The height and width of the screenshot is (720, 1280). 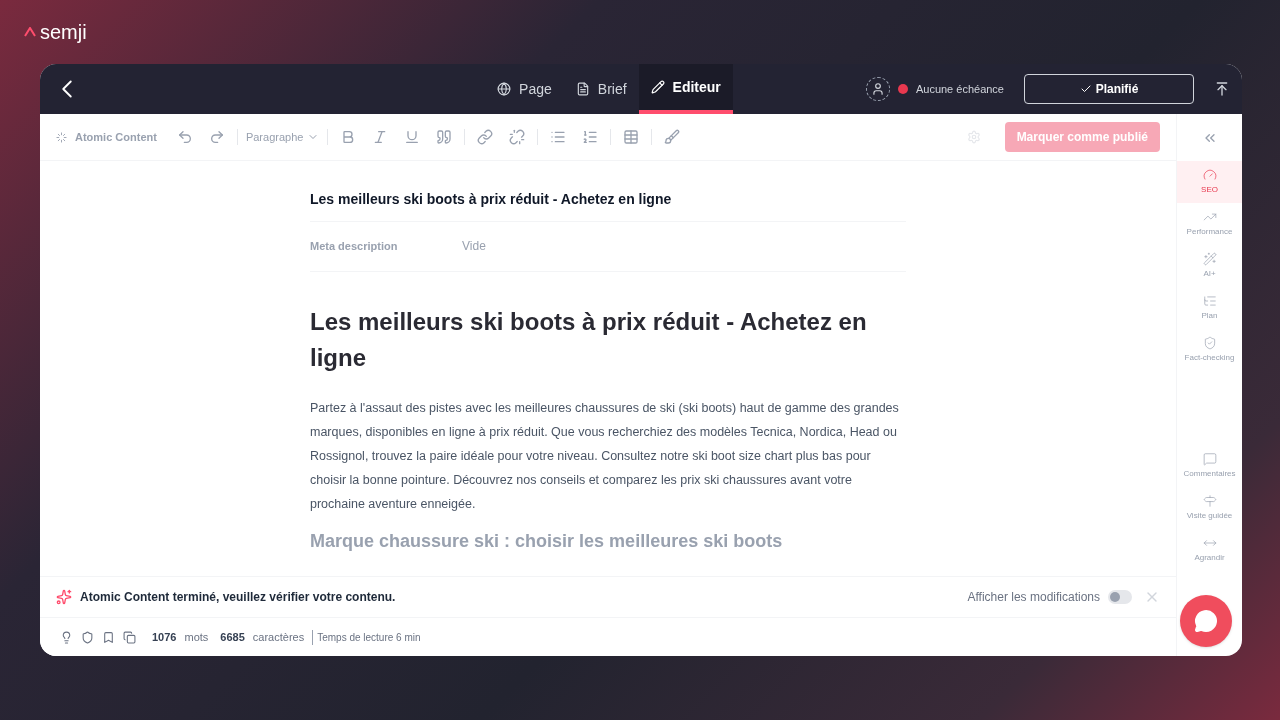 I want to click on pencil-icon, so click(x=657, y=87).